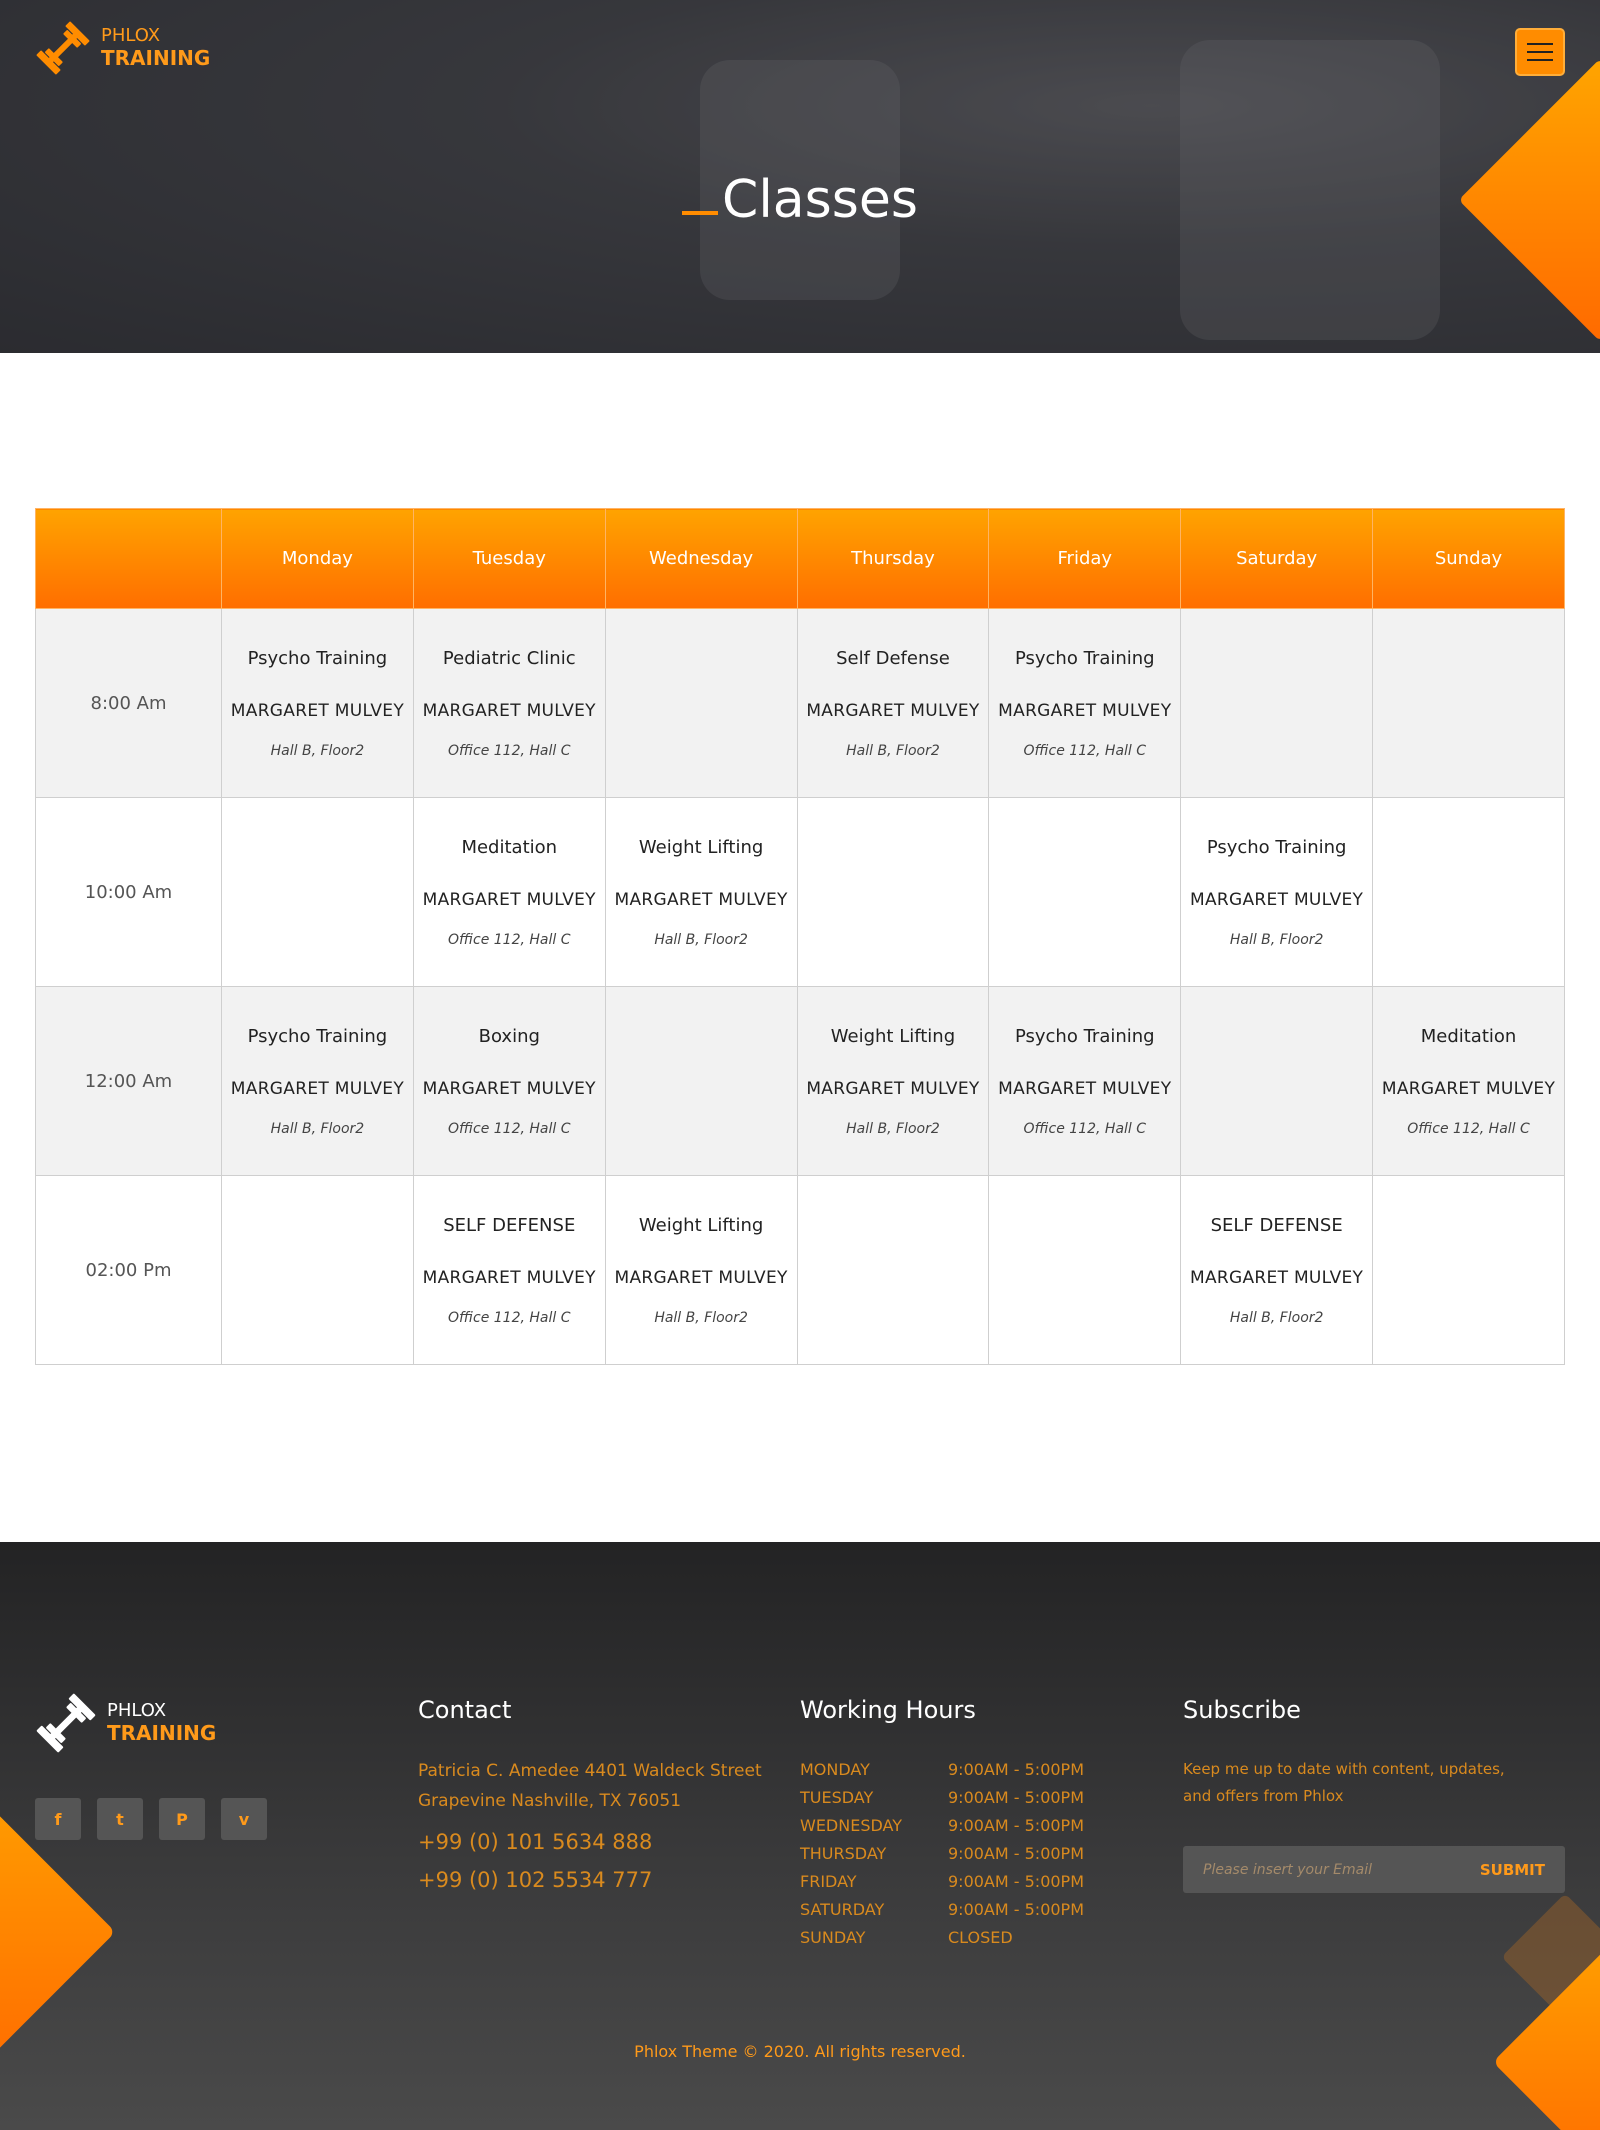  I want to click on facebook-icon: f, so click(58, 1819).